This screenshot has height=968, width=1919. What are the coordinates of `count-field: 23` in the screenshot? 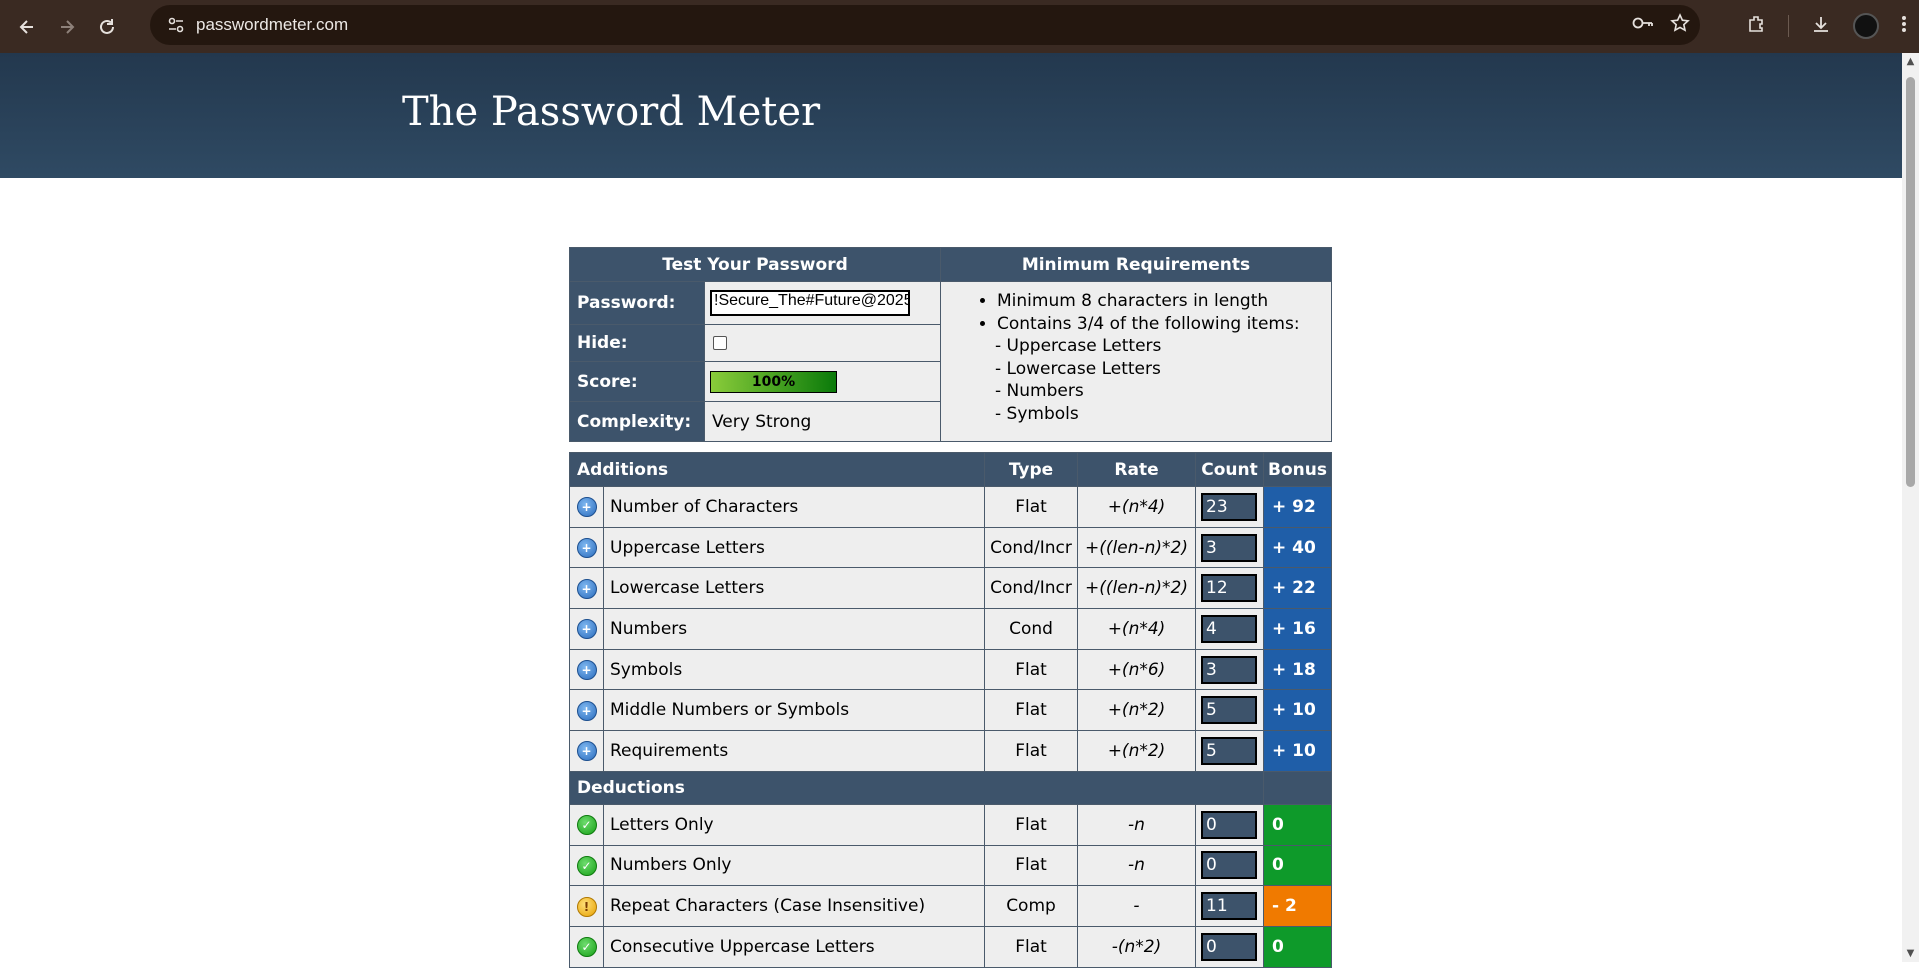 It's located at (1229, 506).